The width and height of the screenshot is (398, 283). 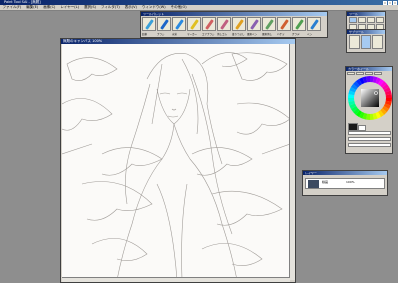 What do you see at coordinates (175, 34) in the screenshot?
I see `tool-label: 水彩` at bounding box center [175, 34].